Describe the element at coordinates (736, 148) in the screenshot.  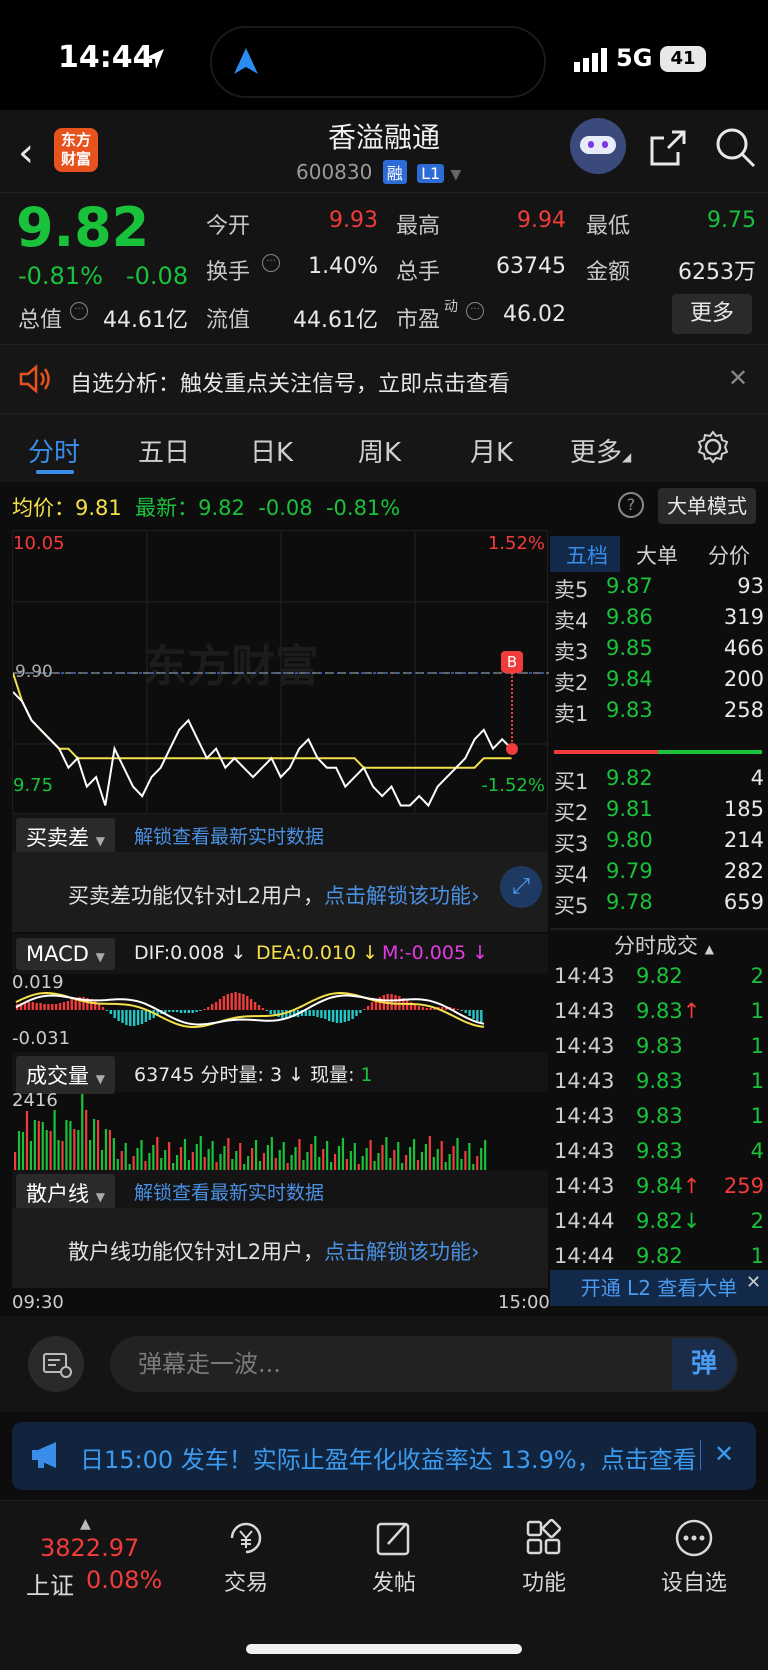
I see `search-icon` at that location.